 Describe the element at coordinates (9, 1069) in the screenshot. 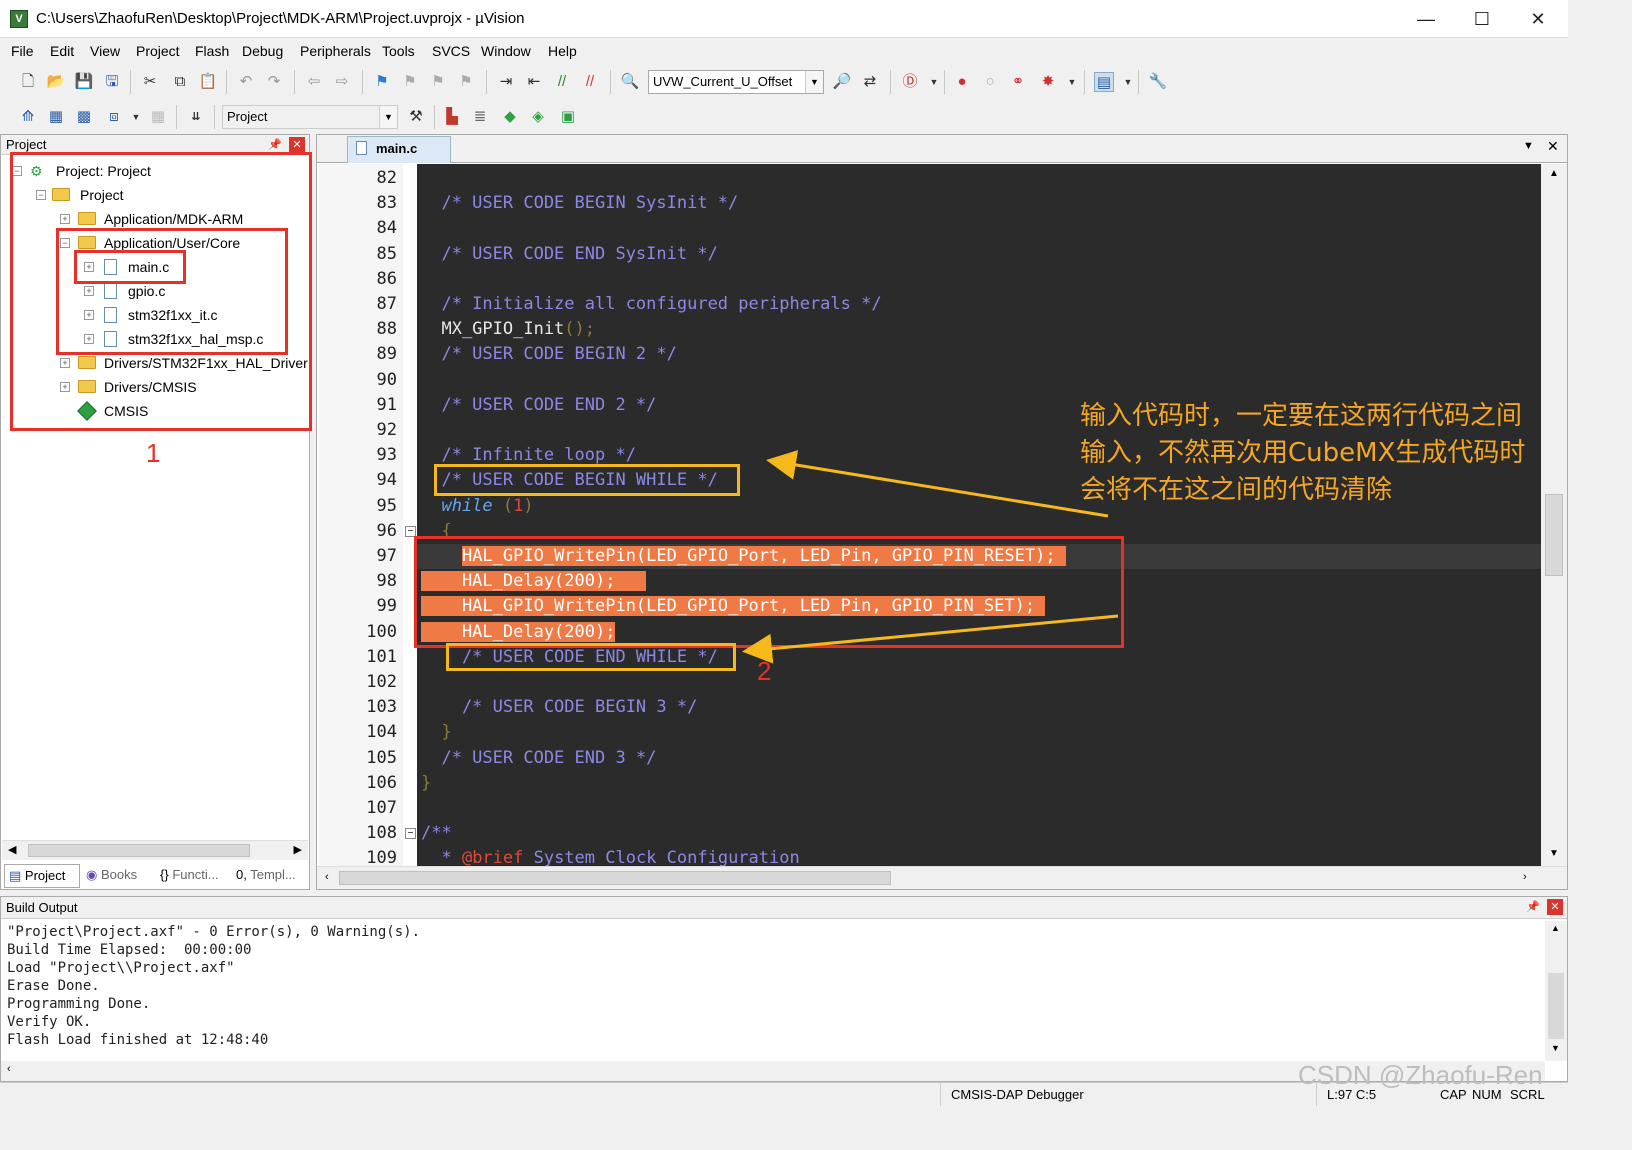

I see `scroll-left-icon: ‹` at that location.